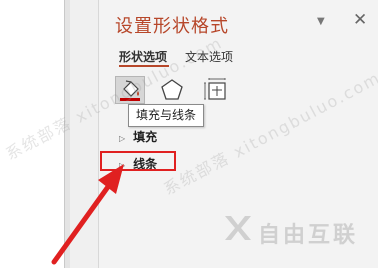 Image resolution: width=378 pixels, height=268 pixels. What do you see at coordinates (308, 235) in the screenshot?
I see `logo-text: 自由互联` at bounding box center [308, 235].